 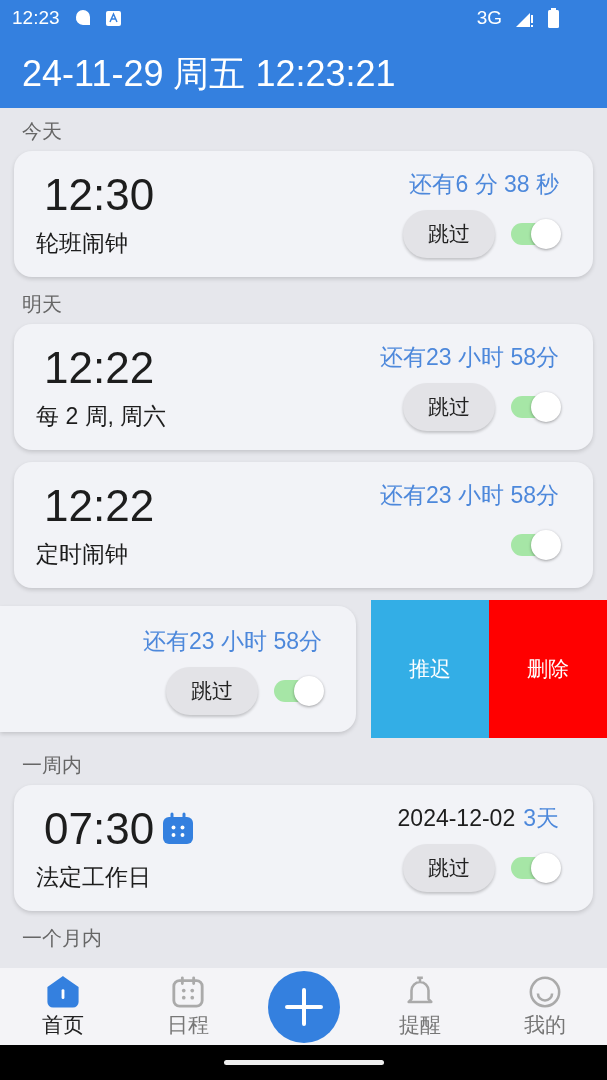 I want to click on battery-icon, so click(x=553, y=18).